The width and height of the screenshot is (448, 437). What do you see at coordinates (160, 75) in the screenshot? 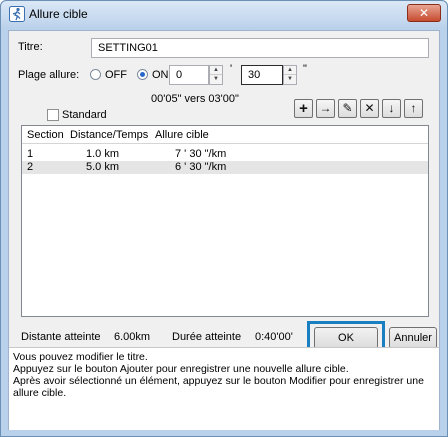
I see `radio-on-label: ON` at bounding box center [160, 75].